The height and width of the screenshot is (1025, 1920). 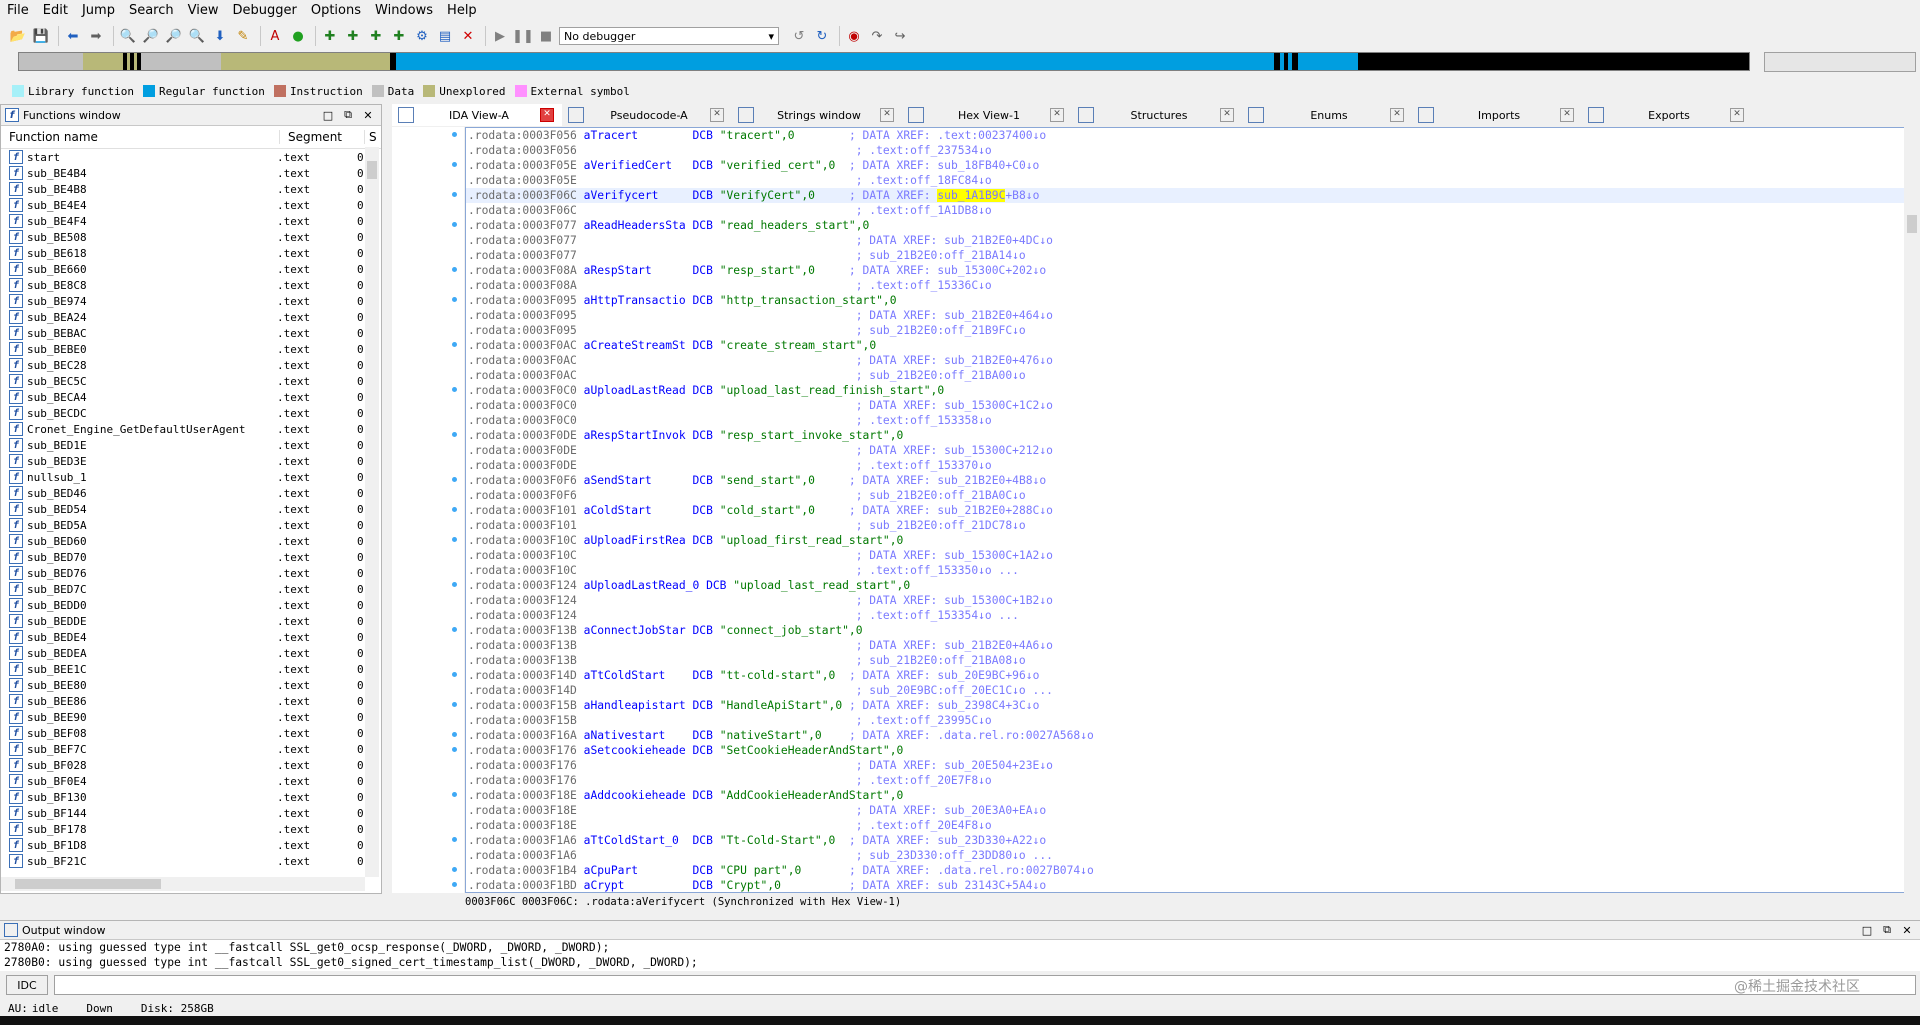 What do you see at coordinates (191, 557) in the screenshot?
I see `function-row: f sub_BED70 .text 0` at bounding box center [191, 557].